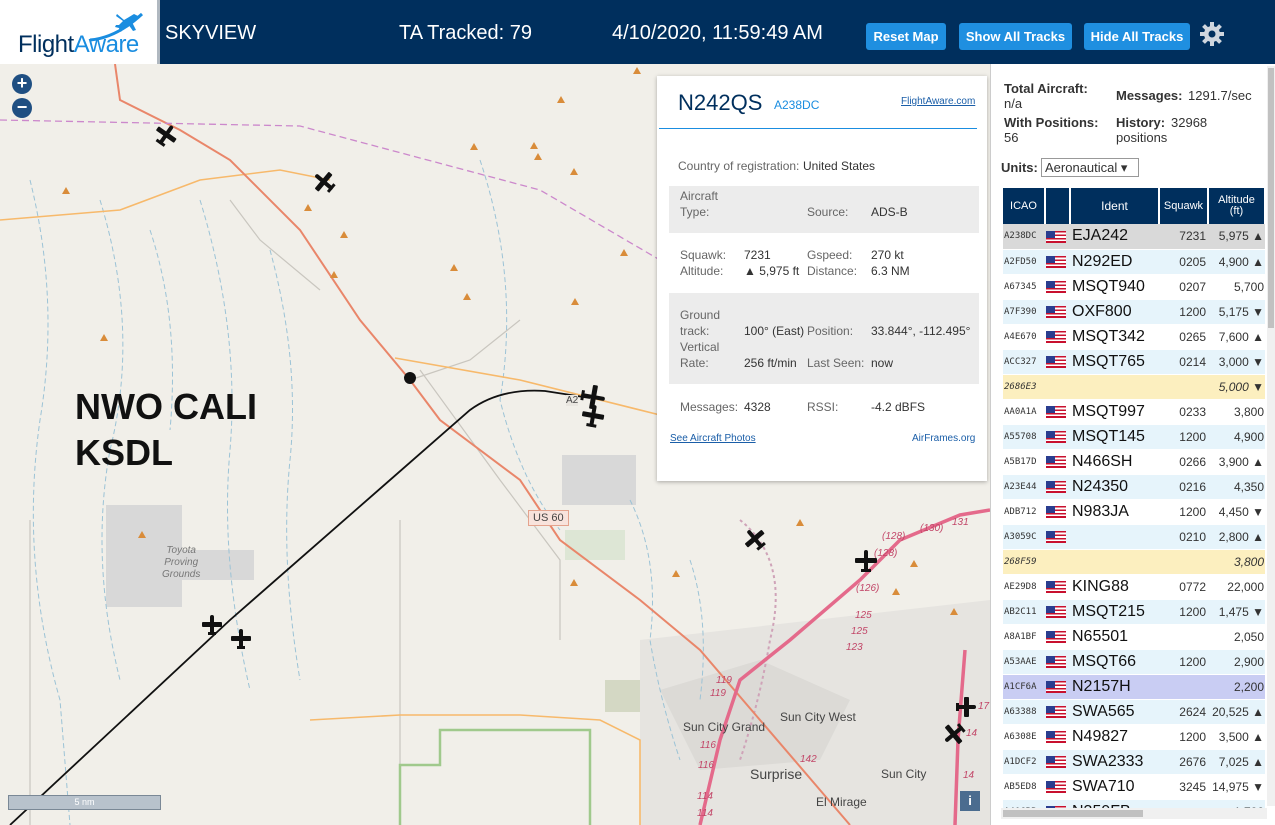  I want to click on cell-squawk: 0265, so click(1183, 337).